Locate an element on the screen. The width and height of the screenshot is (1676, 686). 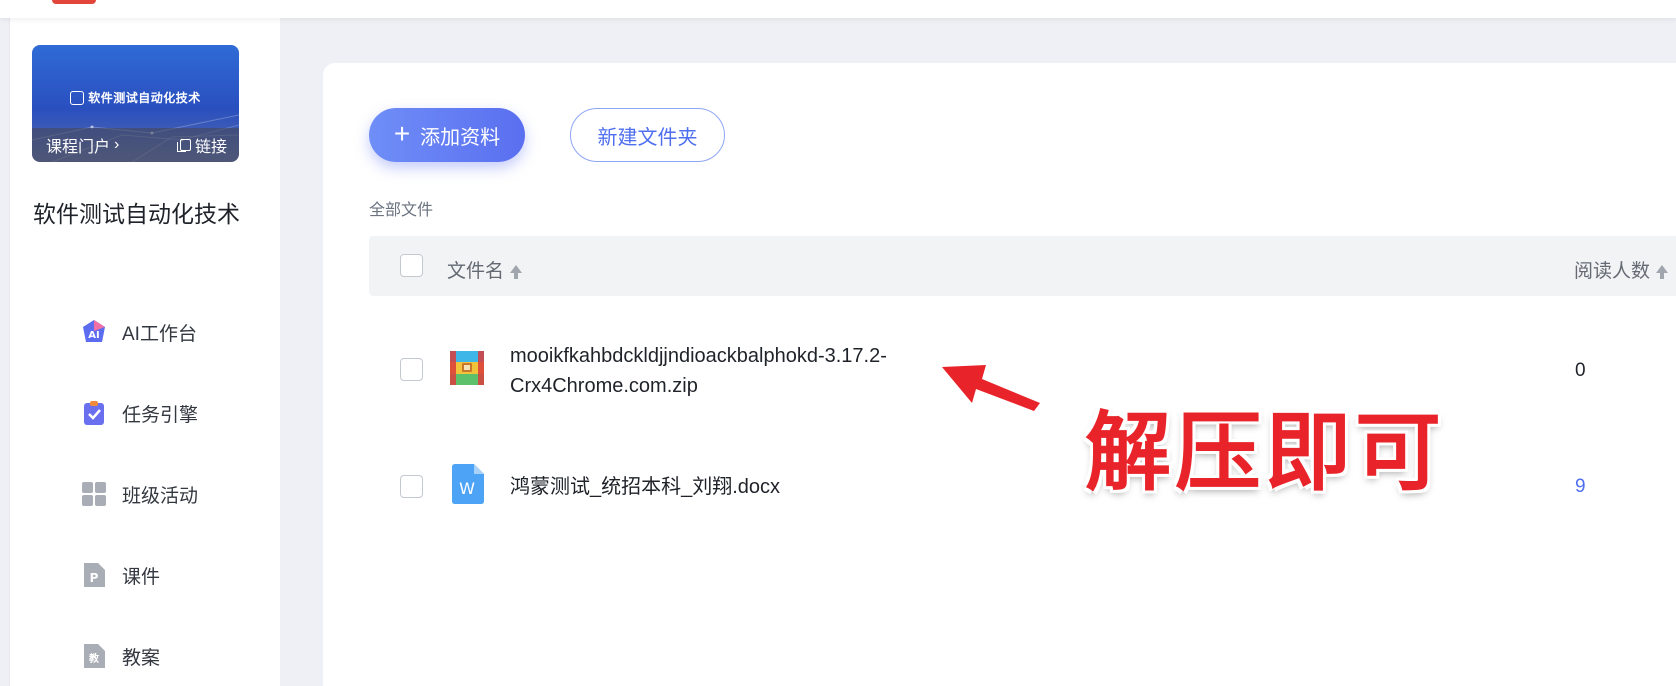
column-header-readers: 阅读人数 is located at coordinates (1621, 269).